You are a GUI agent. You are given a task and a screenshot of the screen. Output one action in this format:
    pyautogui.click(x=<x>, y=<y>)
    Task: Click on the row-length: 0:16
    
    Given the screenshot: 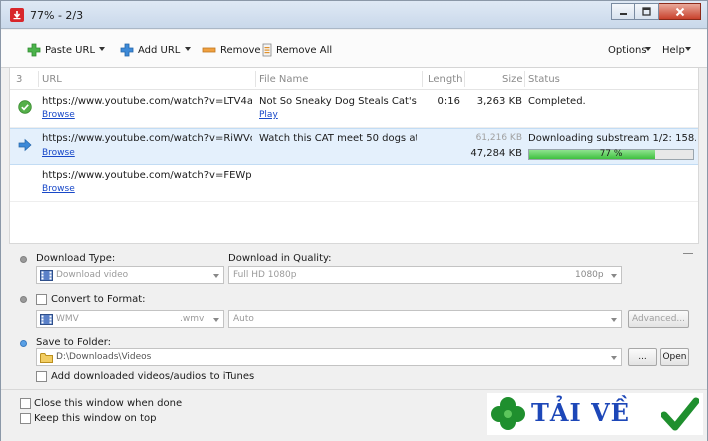 What is the action you would take?
    pyautogui.click(x=448, y=101)
    